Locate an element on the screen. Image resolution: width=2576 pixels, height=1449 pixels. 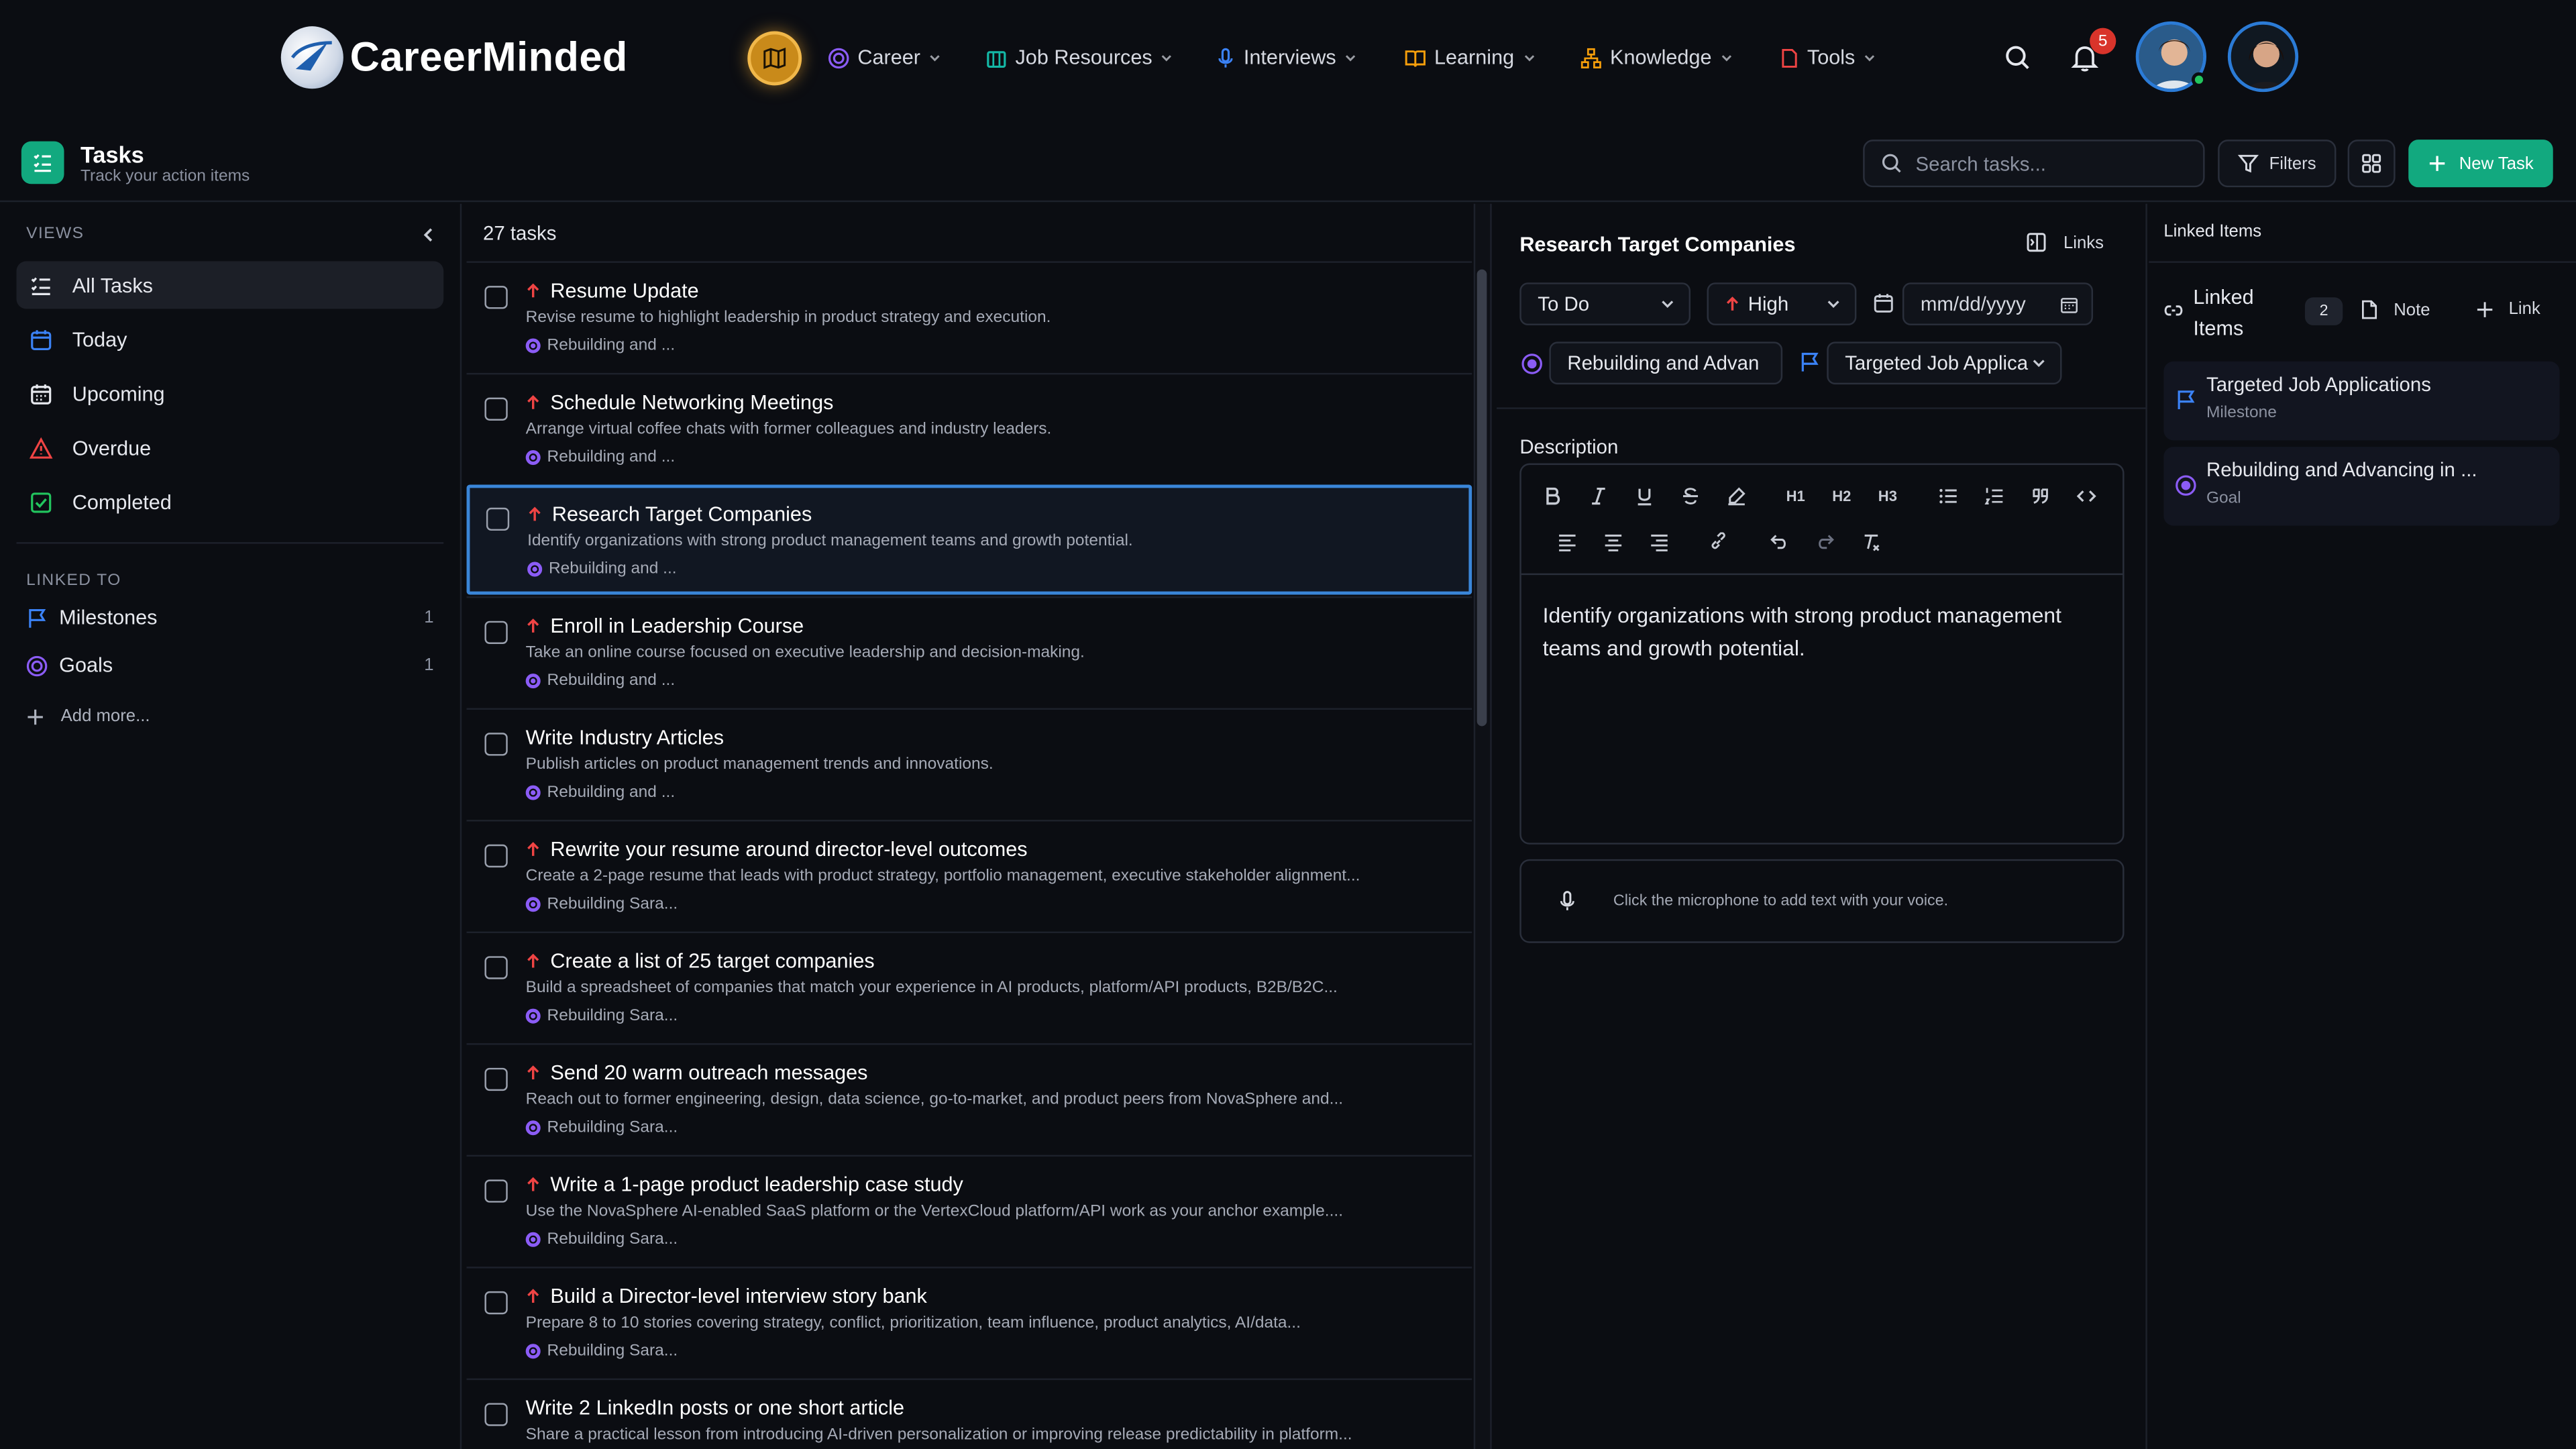
user-avatar-secondary is located at coordinates (2263, 57).